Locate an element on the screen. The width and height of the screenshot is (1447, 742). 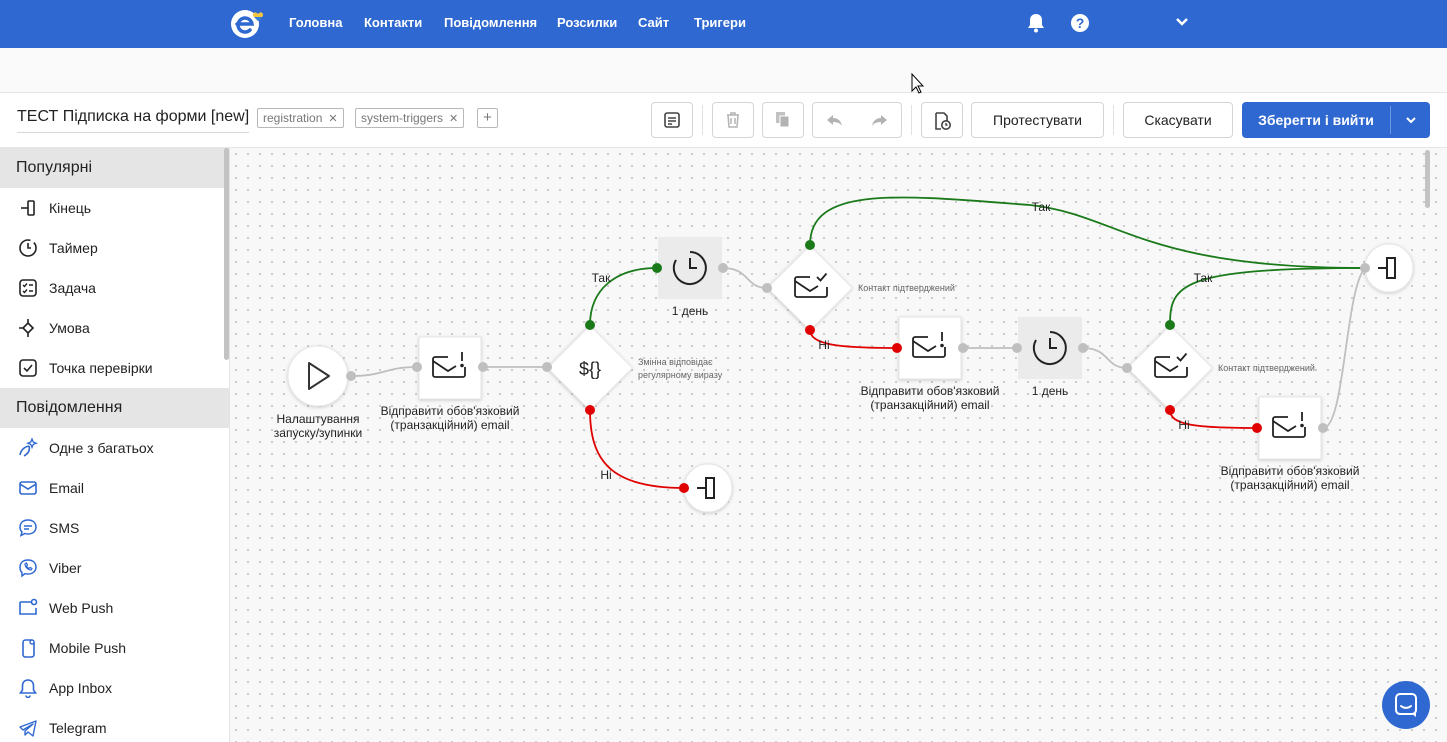
start-node-label: запуску/зупинки is located at coordinates (318, 433).